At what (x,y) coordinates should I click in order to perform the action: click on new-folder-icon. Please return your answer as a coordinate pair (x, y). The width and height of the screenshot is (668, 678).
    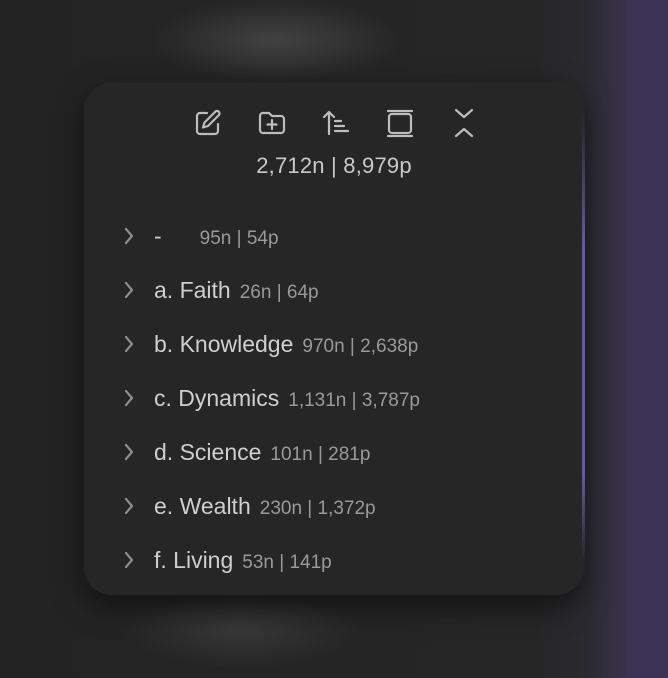
    Looking at the image, I should click on (272, 123).